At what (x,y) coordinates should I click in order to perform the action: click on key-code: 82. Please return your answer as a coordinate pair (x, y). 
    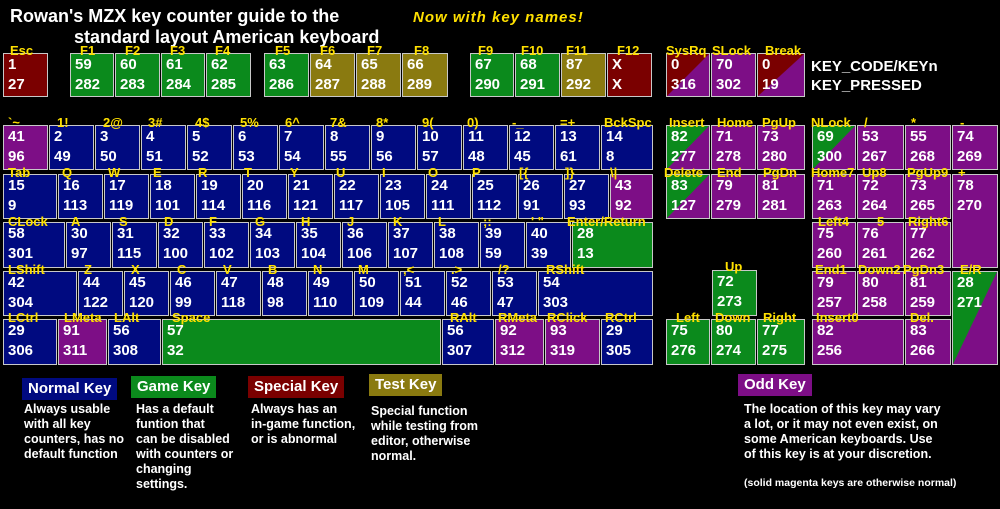
    Looking at the image, I should click on (679, 136).